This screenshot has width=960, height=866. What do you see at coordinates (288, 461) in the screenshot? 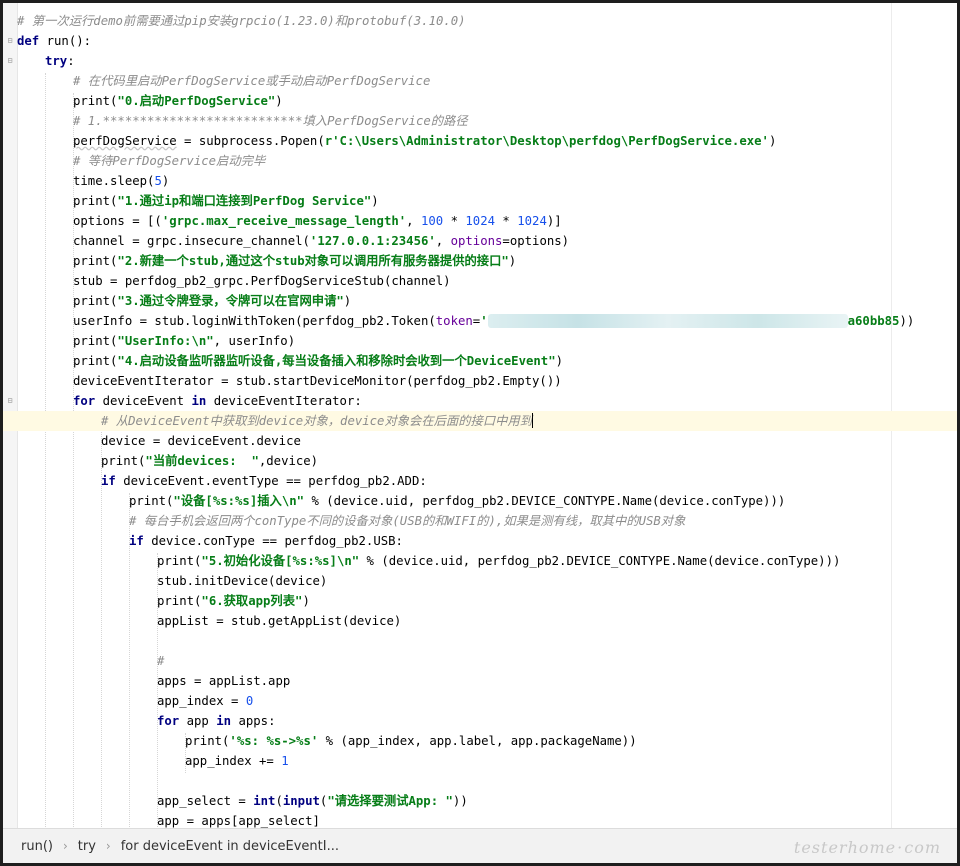
I see `code-token: ,device)` at bounding box center [288, 461].